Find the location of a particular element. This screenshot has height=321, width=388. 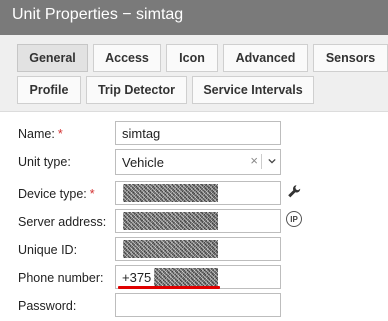

server-address-input is located at coordinates (198, 221).